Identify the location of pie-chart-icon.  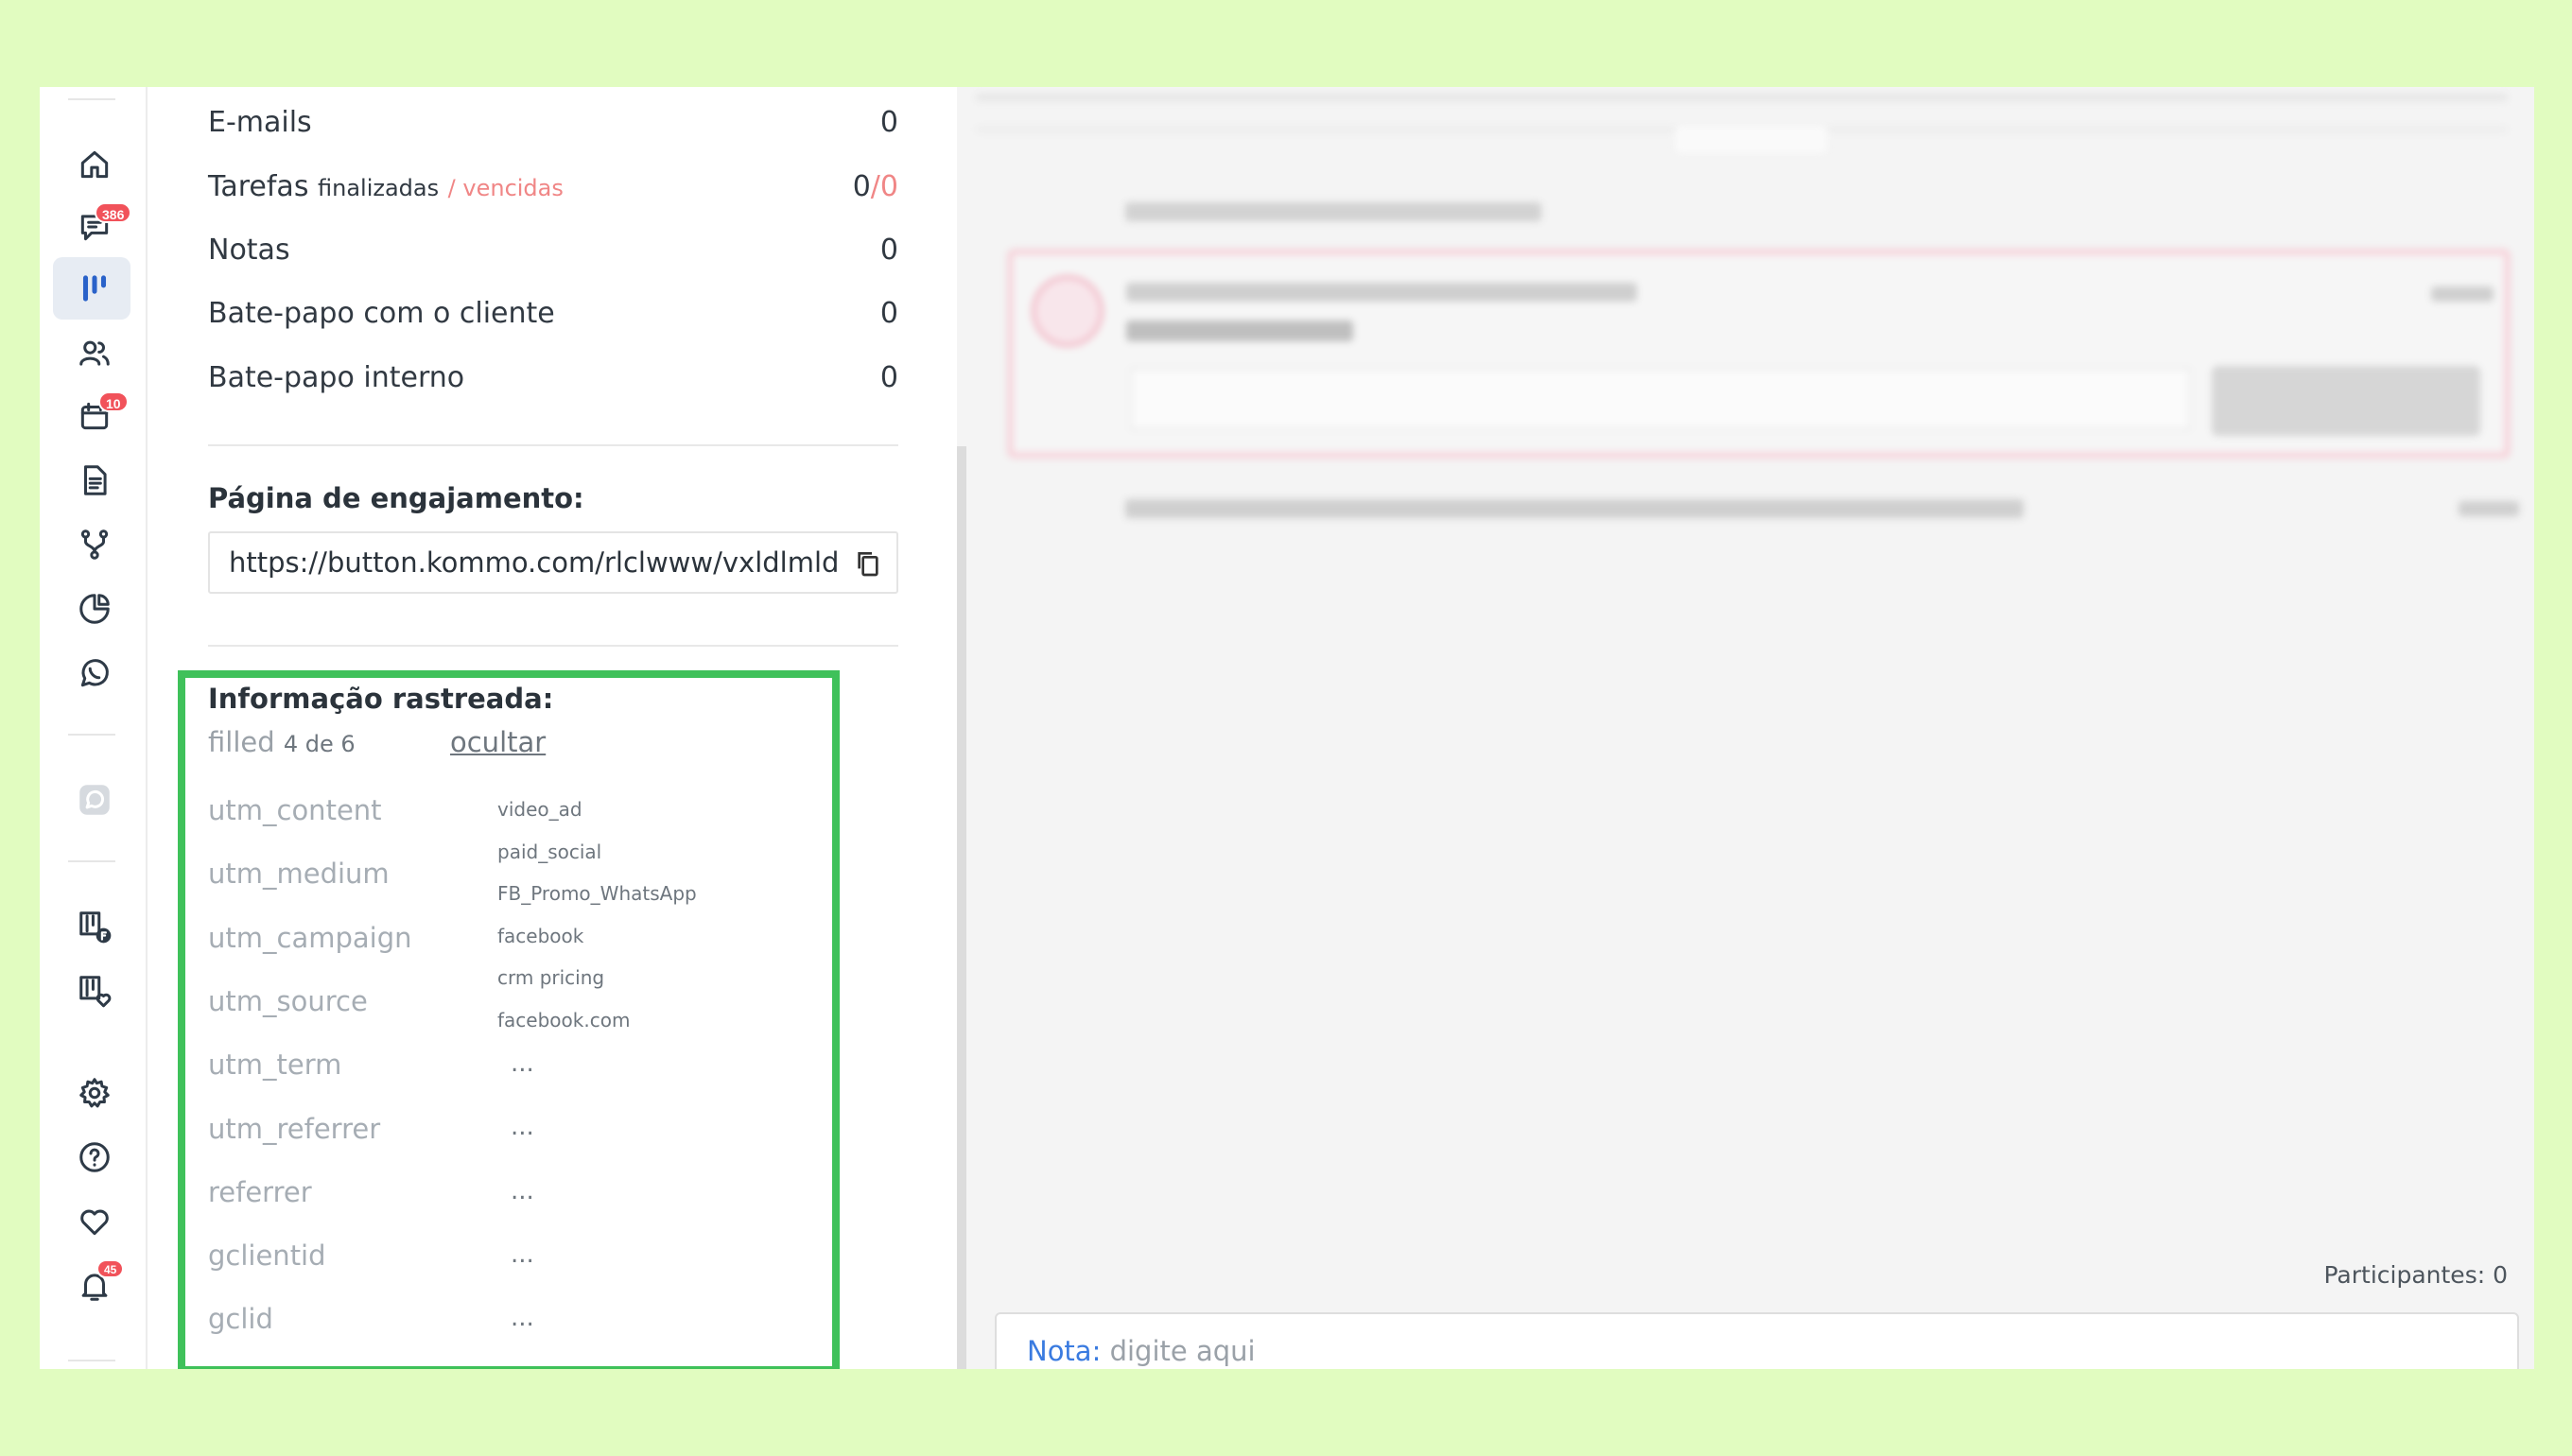
(94, 609).